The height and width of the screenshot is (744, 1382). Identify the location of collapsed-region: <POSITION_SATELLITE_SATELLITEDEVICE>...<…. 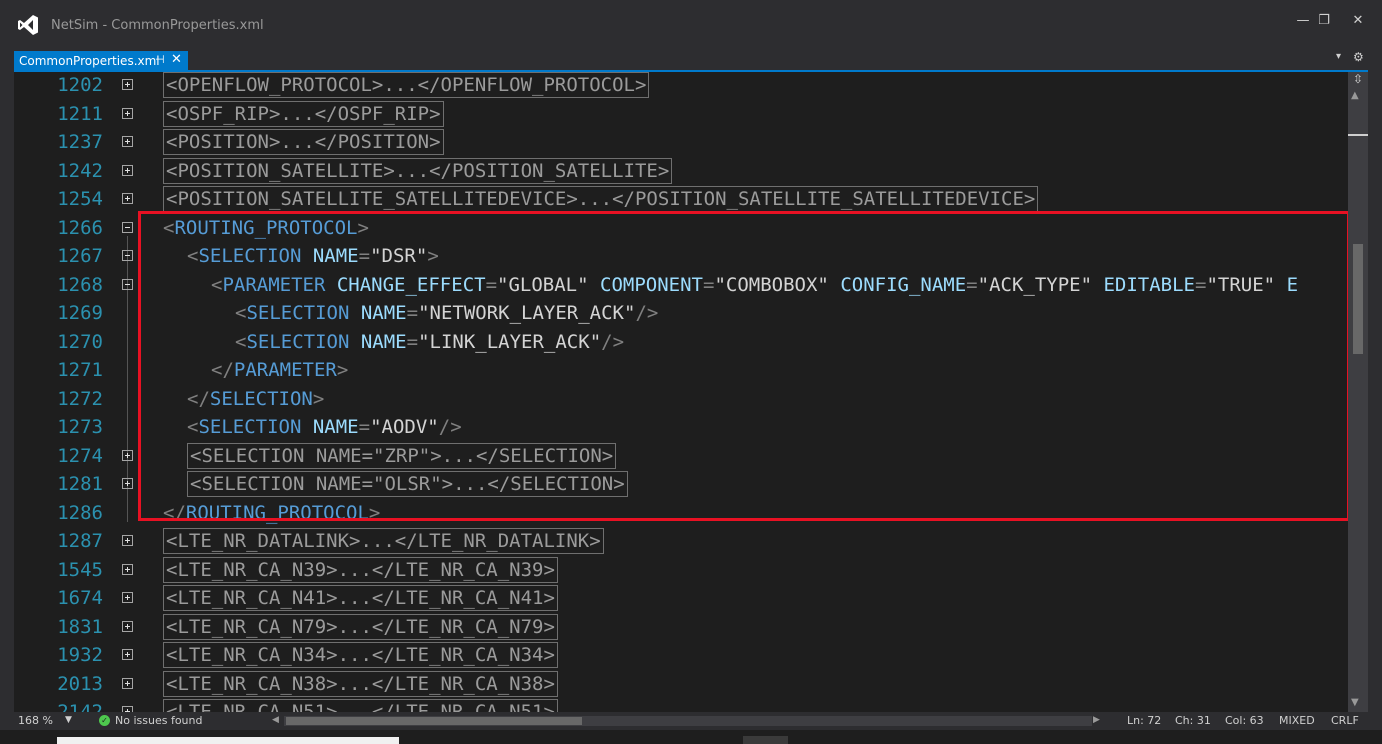
(601, 199).